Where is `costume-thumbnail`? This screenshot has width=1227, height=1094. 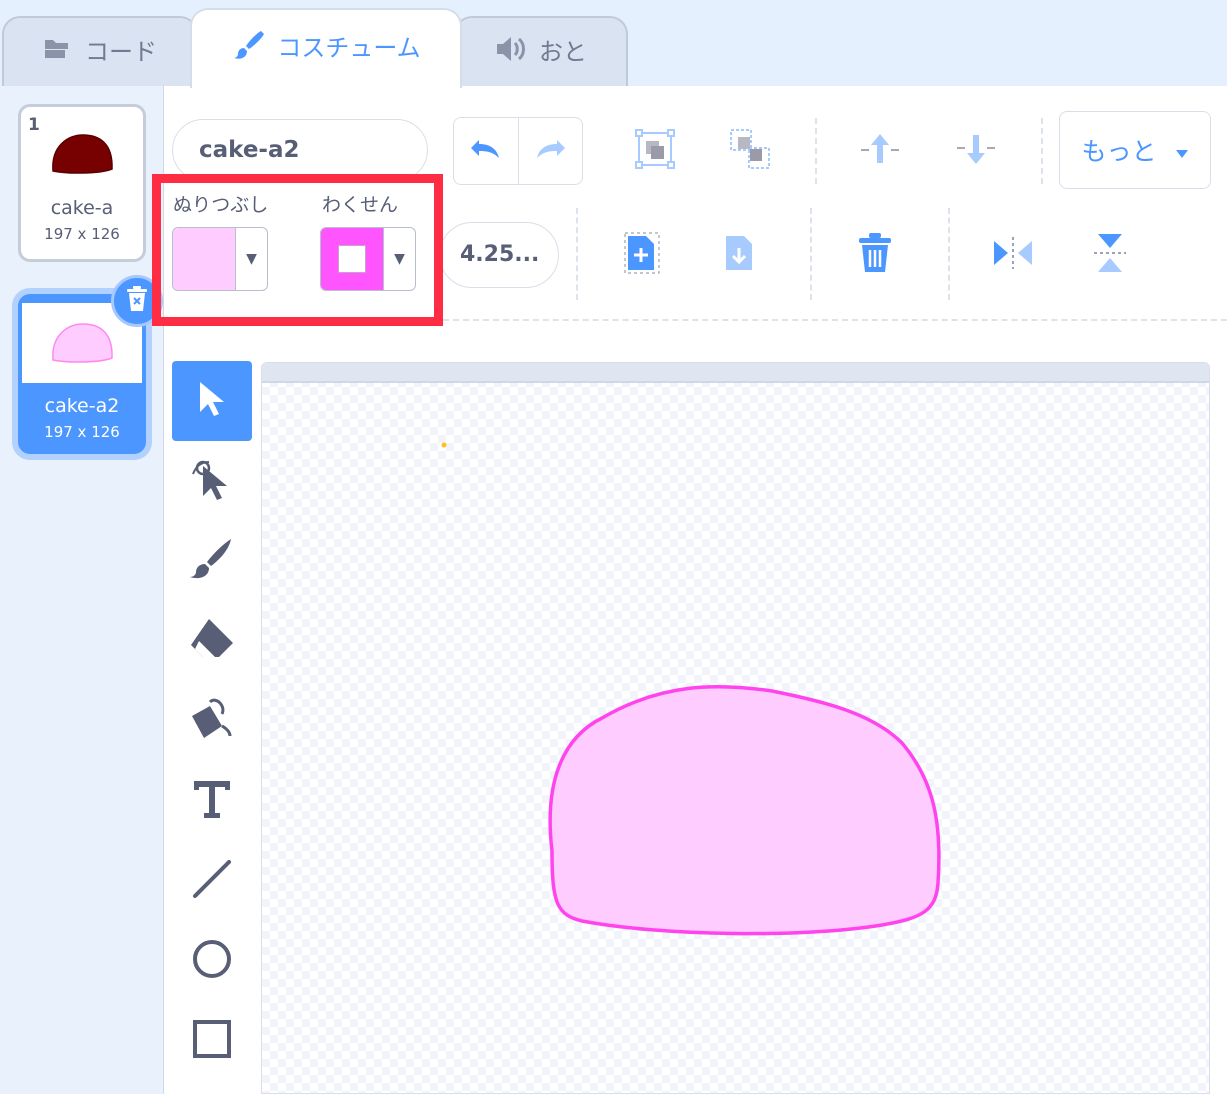 costume-thumbnail is located at coordinates (82, 154).